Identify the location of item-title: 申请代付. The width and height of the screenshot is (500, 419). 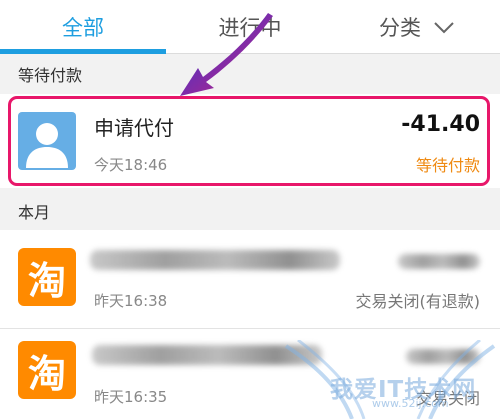
(134, 128).